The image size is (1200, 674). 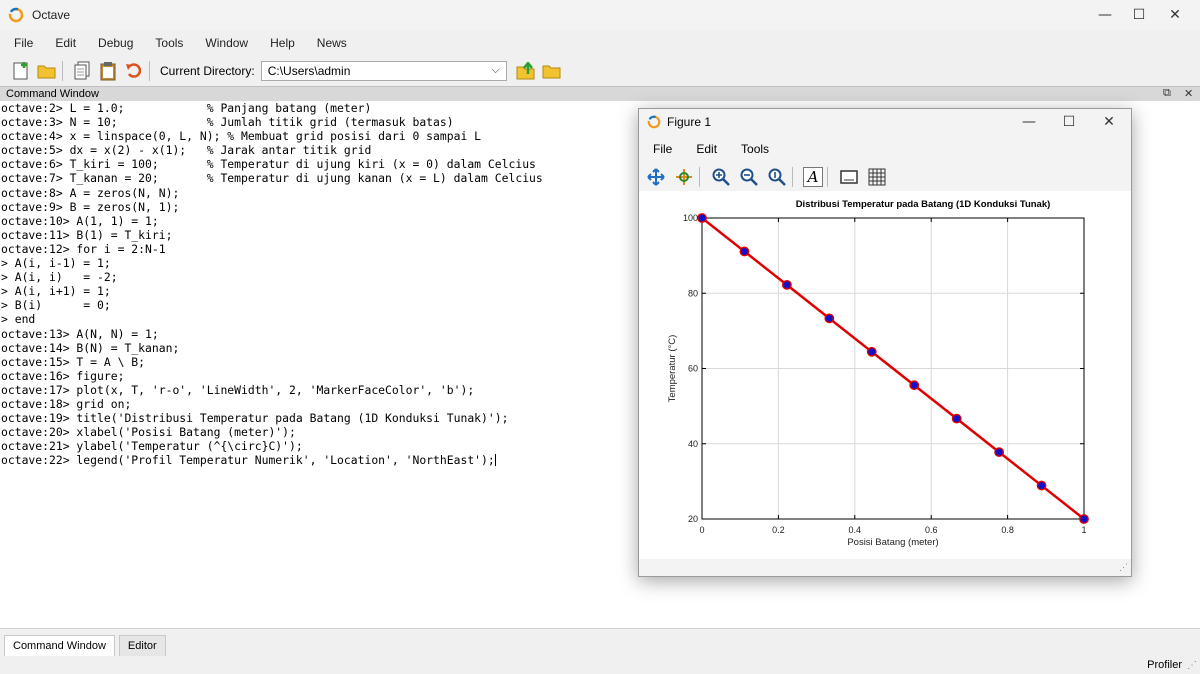 I want to click on new-script-icon, so click(x=21, y=71).